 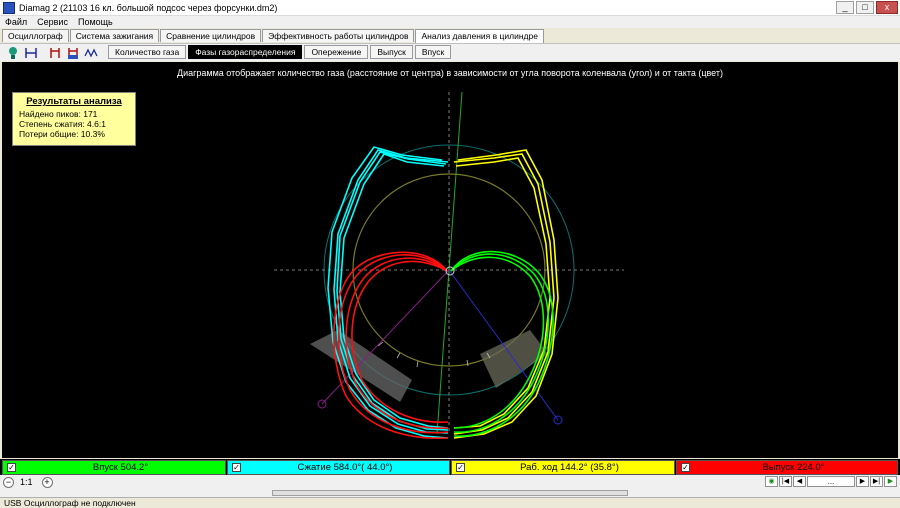 I want to click on subtab-valve-timing: Фазы газораспределения, so click(x=245, y=52).